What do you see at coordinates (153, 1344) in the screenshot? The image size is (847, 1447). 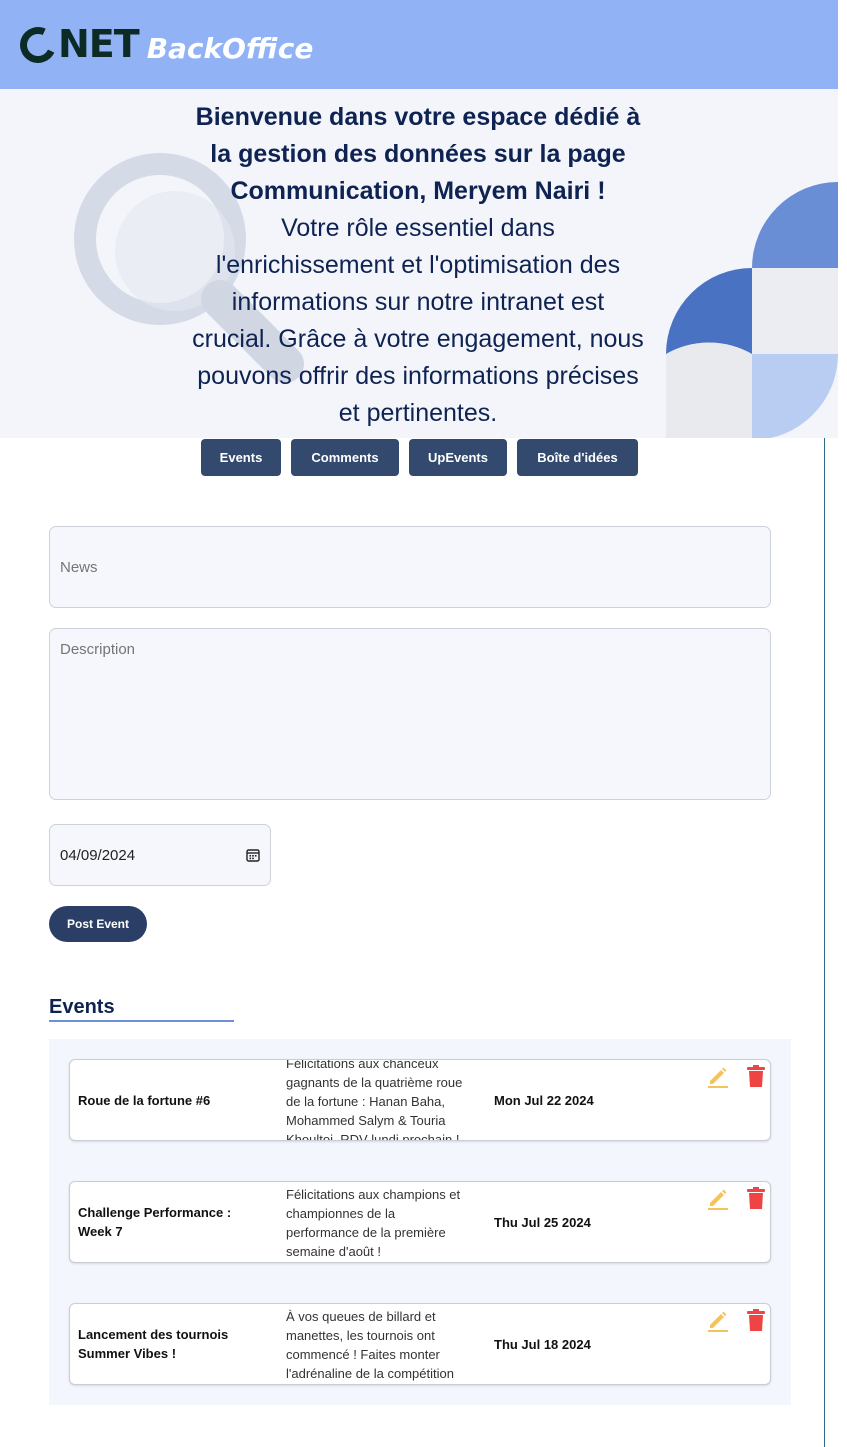 I see `event-title: Lancement des tournois Summer Vibes !` at bounding box center [153, 1344].